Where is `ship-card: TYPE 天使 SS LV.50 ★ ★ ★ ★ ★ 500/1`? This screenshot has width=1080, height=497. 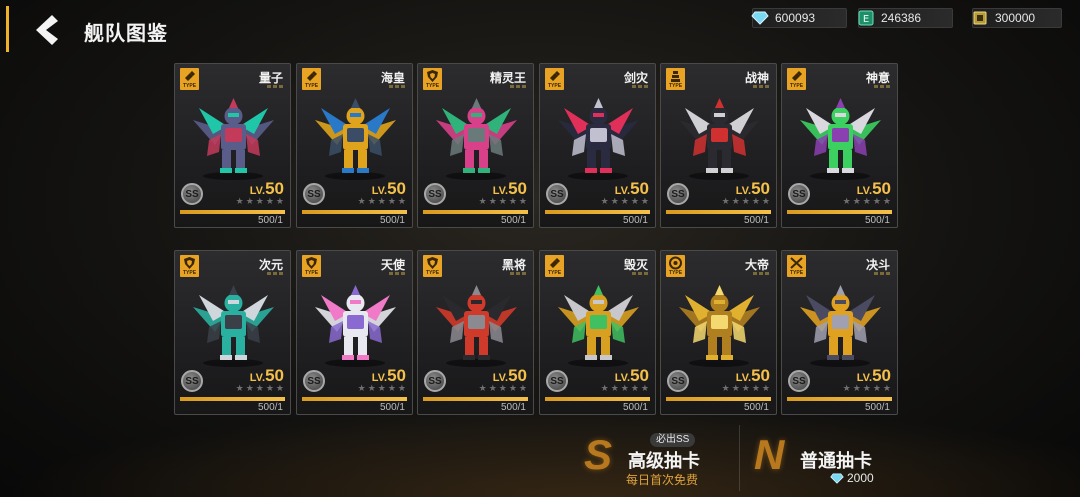
ship-card: TYPE 天使 SS LV.50 ★ ★ ★ ★ ★ 500/1 is located at coordinates (354, 332).